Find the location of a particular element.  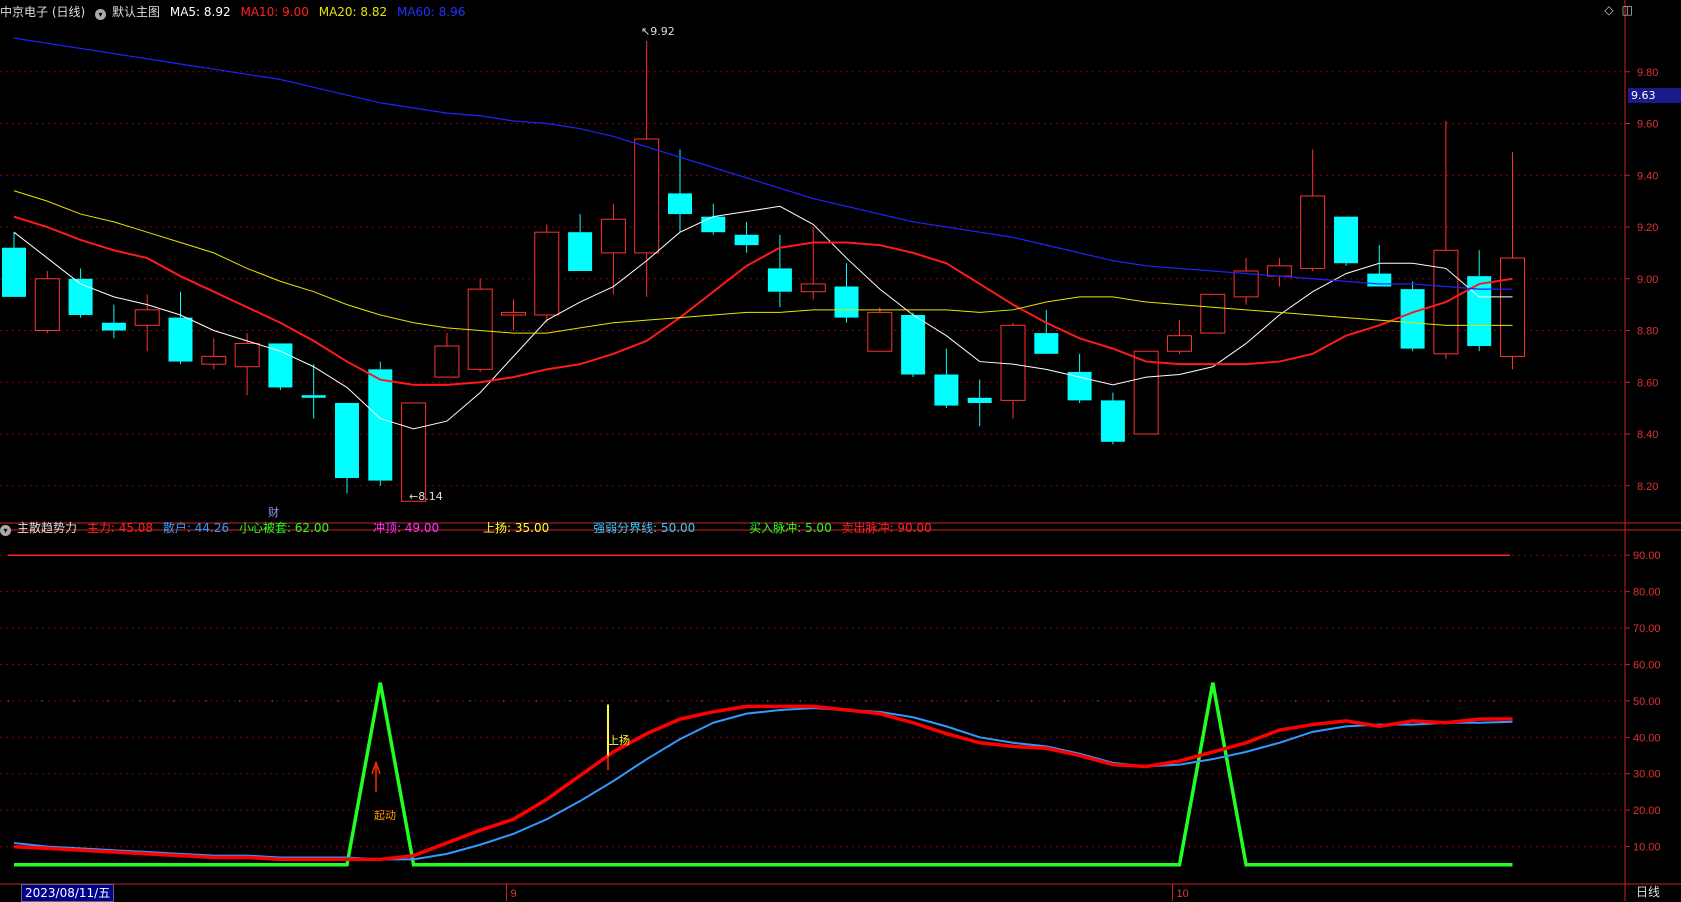

indicator-name: 主散趋势力 is located at coordinates (47, 528).